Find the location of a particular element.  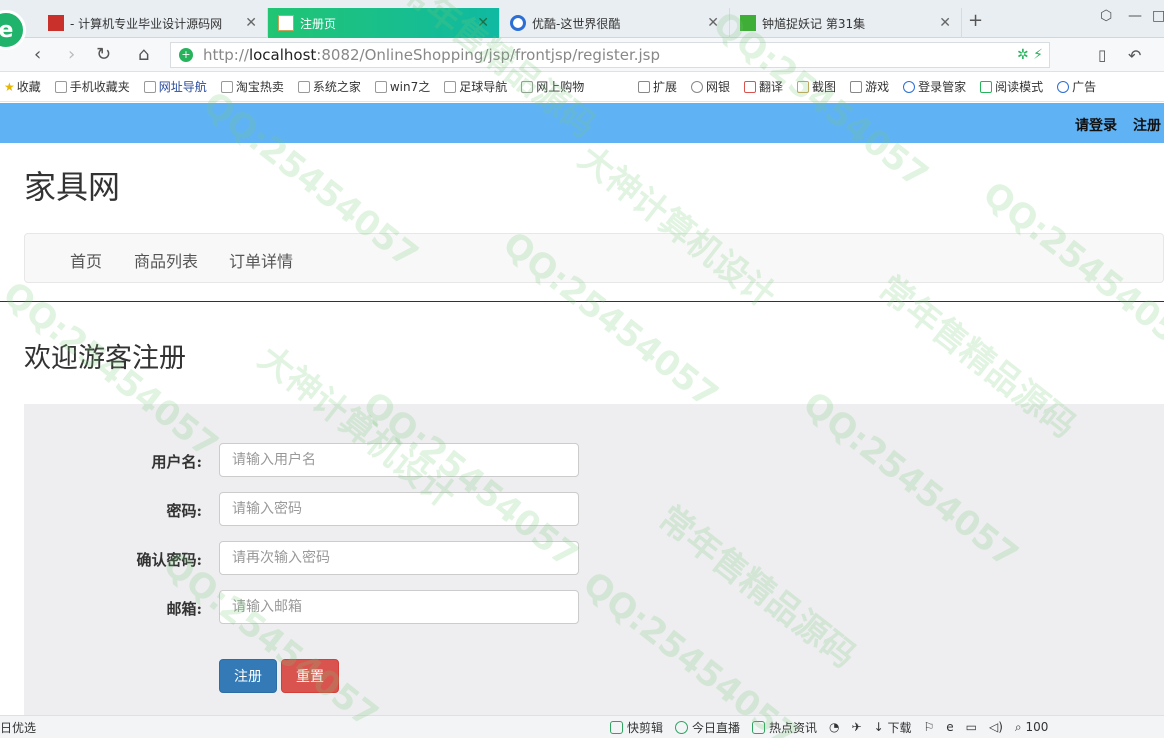

site-nav: 首页 商品列表 订单详情 is located at coordinates (594, 258).